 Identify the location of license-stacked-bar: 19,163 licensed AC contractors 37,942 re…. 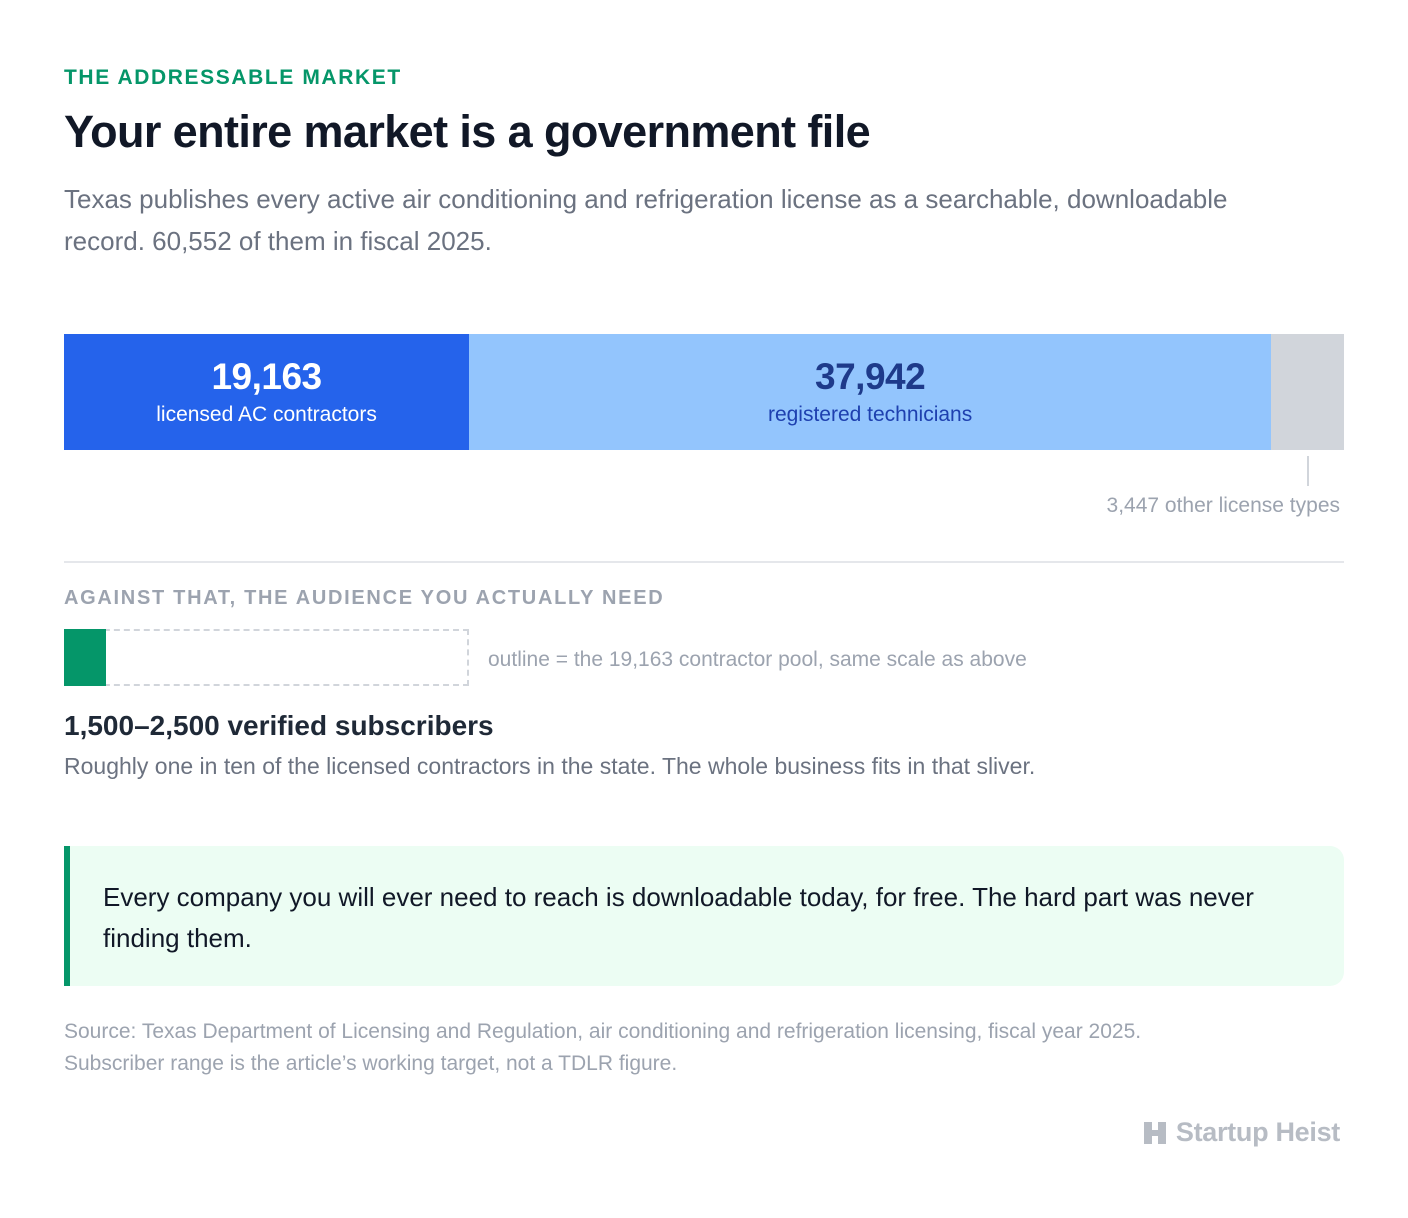
(704, 392).